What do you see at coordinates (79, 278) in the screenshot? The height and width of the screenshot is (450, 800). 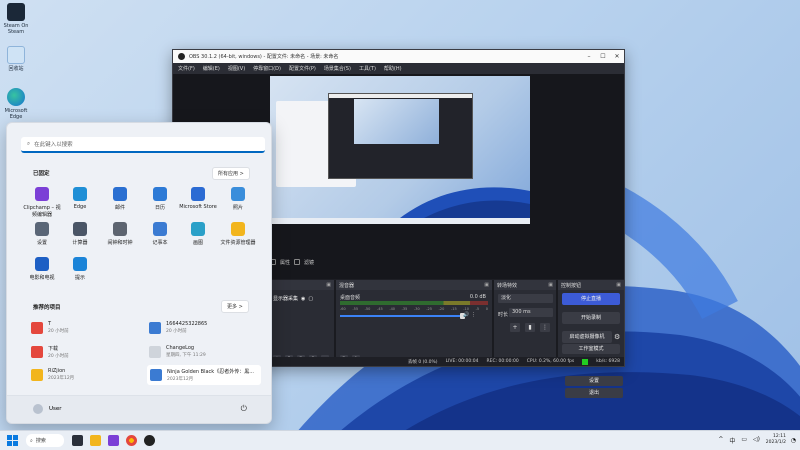 I see `pinned-app-label: 提示` at bounding box center [79, 278].